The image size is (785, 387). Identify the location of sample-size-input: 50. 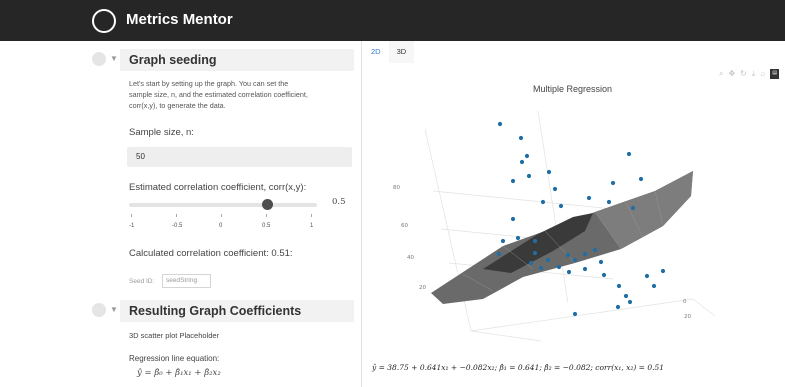
(239, 157).